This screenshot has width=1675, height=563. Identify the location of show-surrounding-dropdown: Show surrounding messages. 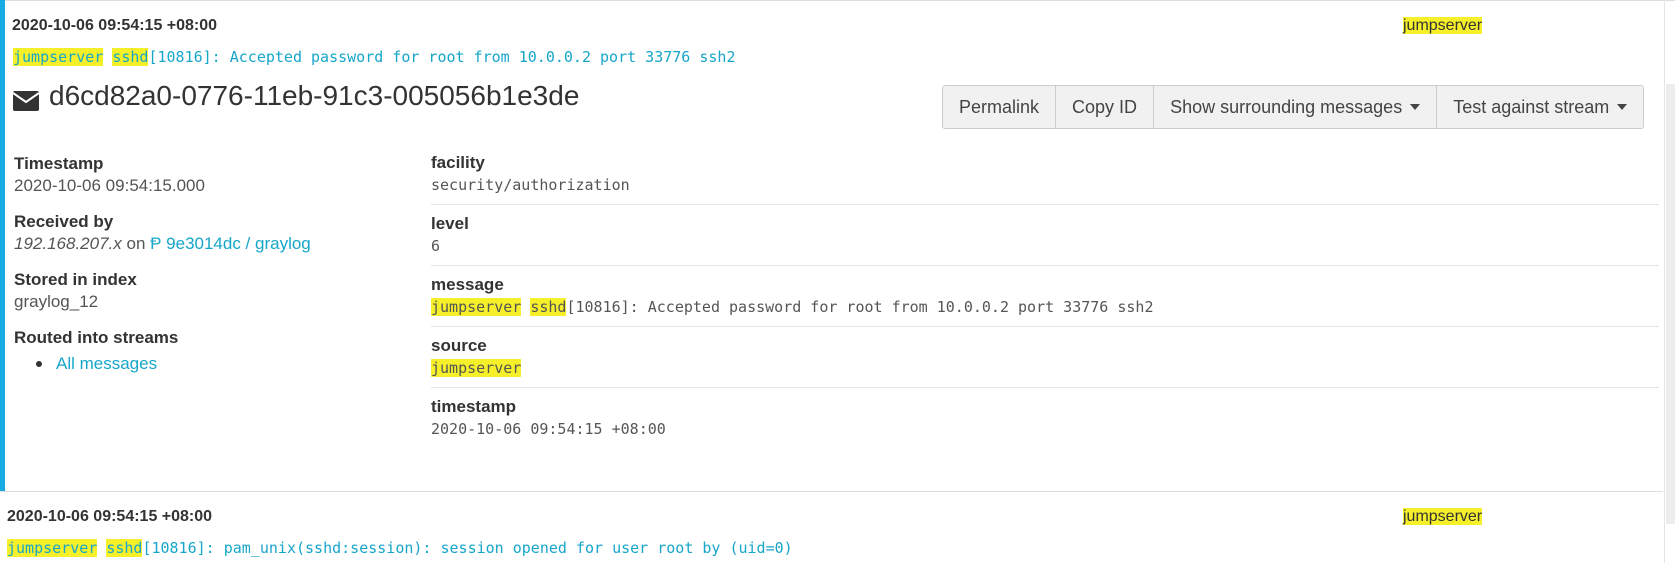
(1296, 107).